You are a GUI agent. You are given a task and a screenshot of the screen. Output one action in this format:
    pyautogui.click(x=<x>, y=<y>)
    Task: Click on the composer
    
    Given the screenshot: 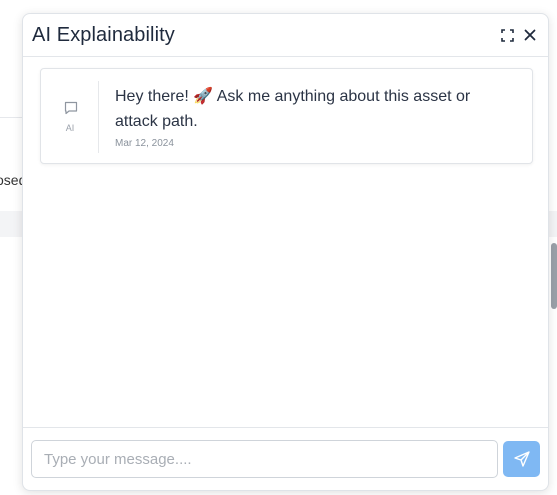 What is the action you would take?
    pyautogui.click(x=285, y=458)
    